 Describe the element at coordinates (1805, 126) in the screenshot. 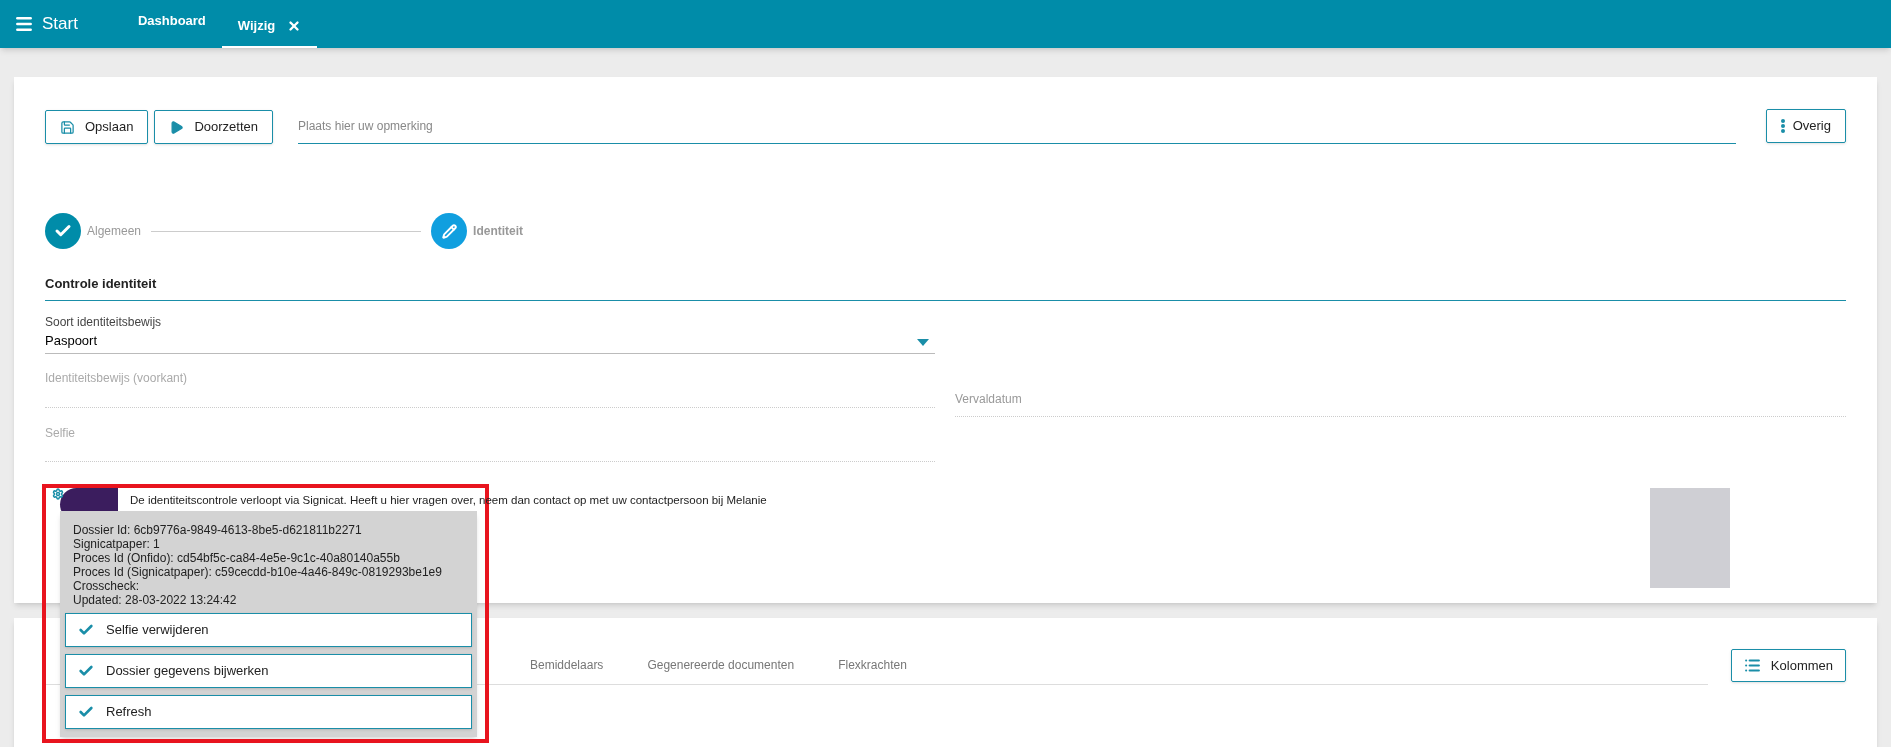

I see `more-button: Overig` at that location.